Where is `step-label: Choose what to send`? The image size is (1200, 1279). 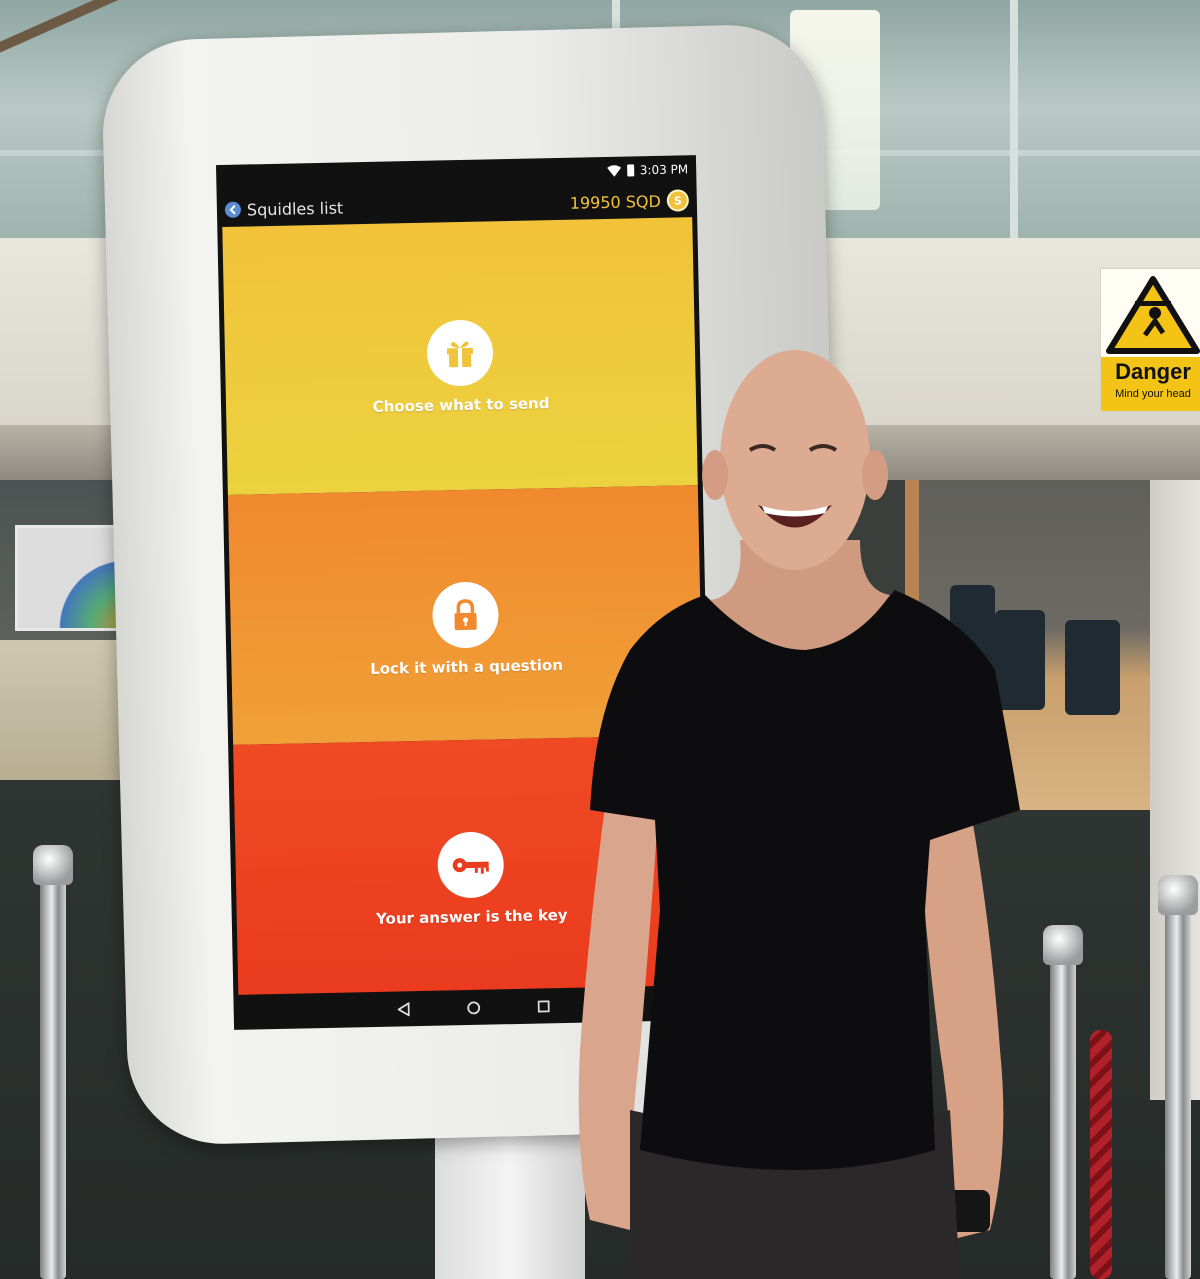
step-label: Choose what to send is located at coordinates (461, 405).